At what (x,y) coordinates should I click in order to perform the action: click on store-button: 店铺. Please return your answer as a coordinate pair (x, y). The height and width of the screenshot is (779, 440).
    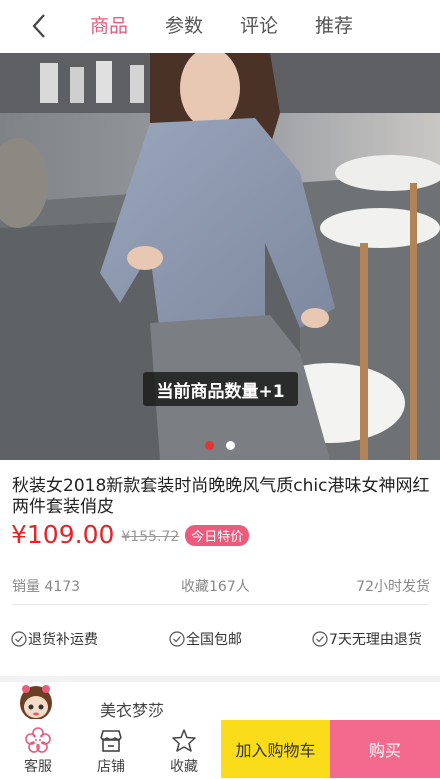
    Looking at the image, I should click on (111, 749).